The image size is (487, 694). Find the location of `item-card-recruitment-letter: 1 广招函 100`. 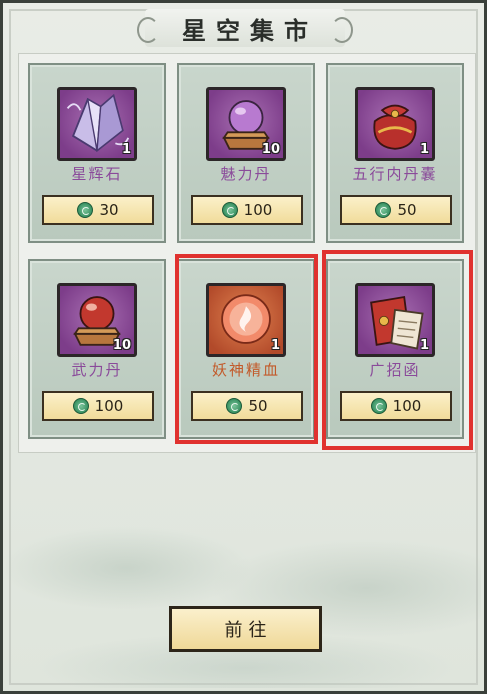

item-card-recruitment-letter: 1 广招函 100 is located at coordinates (395, 349).